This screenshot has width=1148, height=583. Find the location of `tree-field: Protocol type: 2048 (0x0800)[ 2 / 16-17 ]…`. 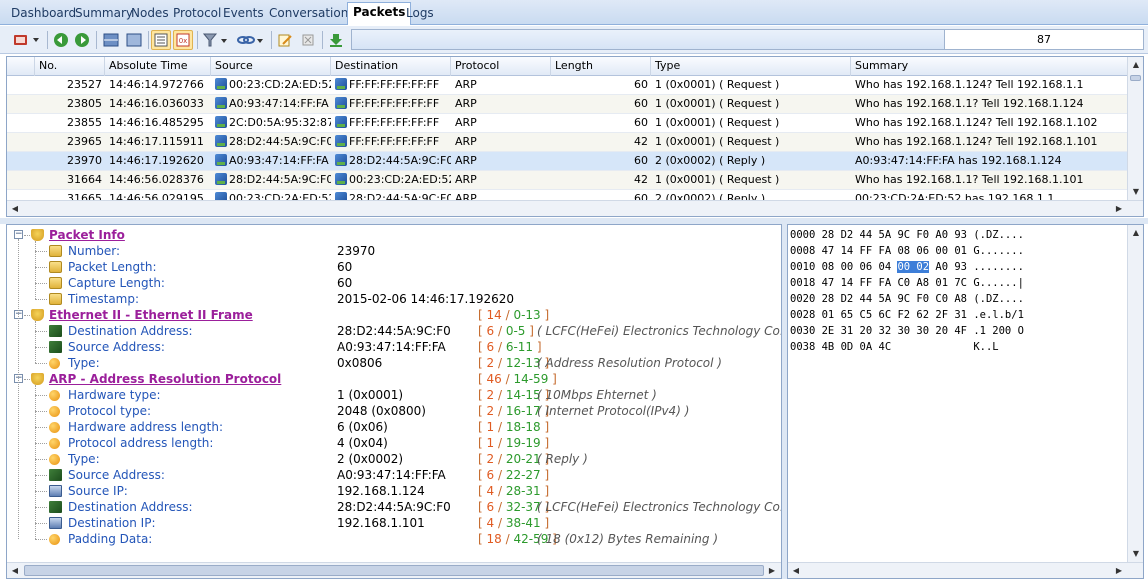

tree-field: Protocol type: 2048 (0x0800)[ 2 / 16-17 ]… is located at coordinates (387, 411).